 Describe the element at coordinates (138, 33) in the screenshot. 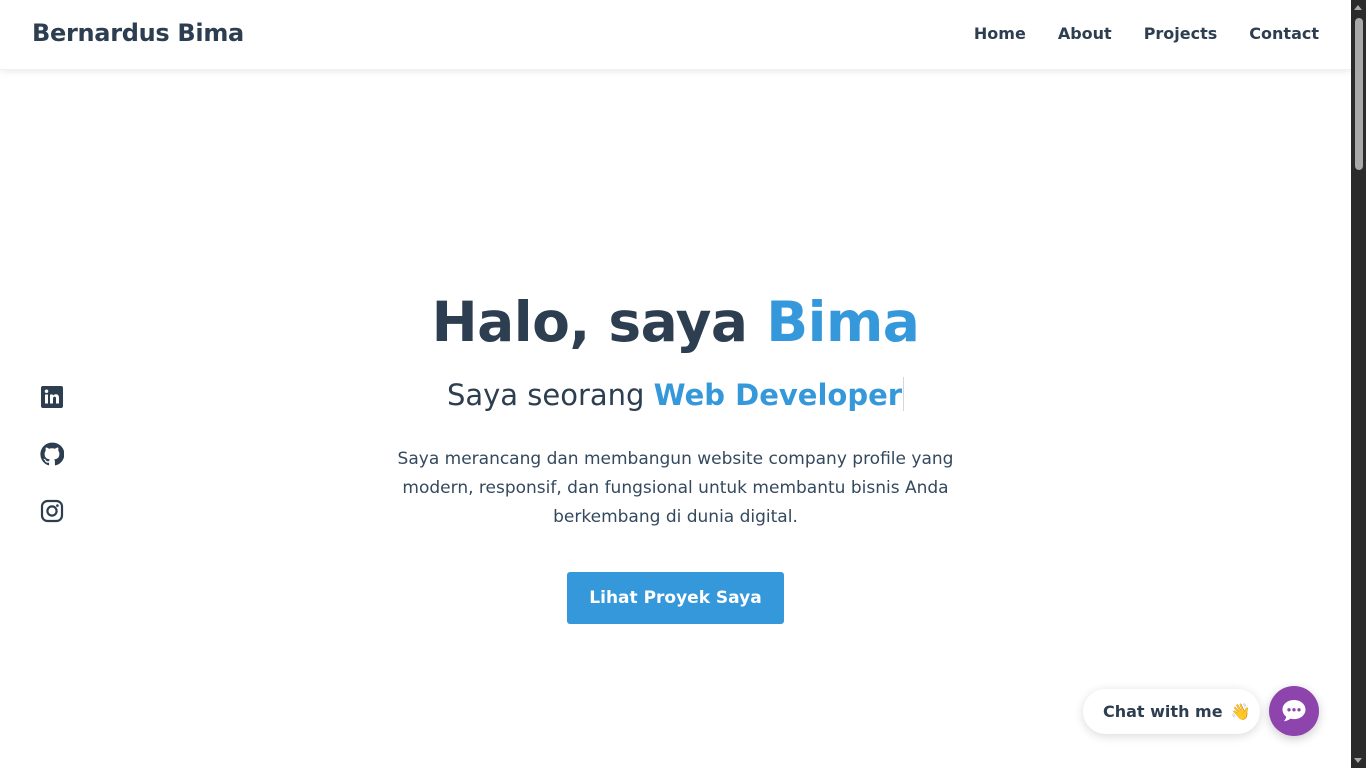

I see `brand-logo: Bernardus Bima` at that location.